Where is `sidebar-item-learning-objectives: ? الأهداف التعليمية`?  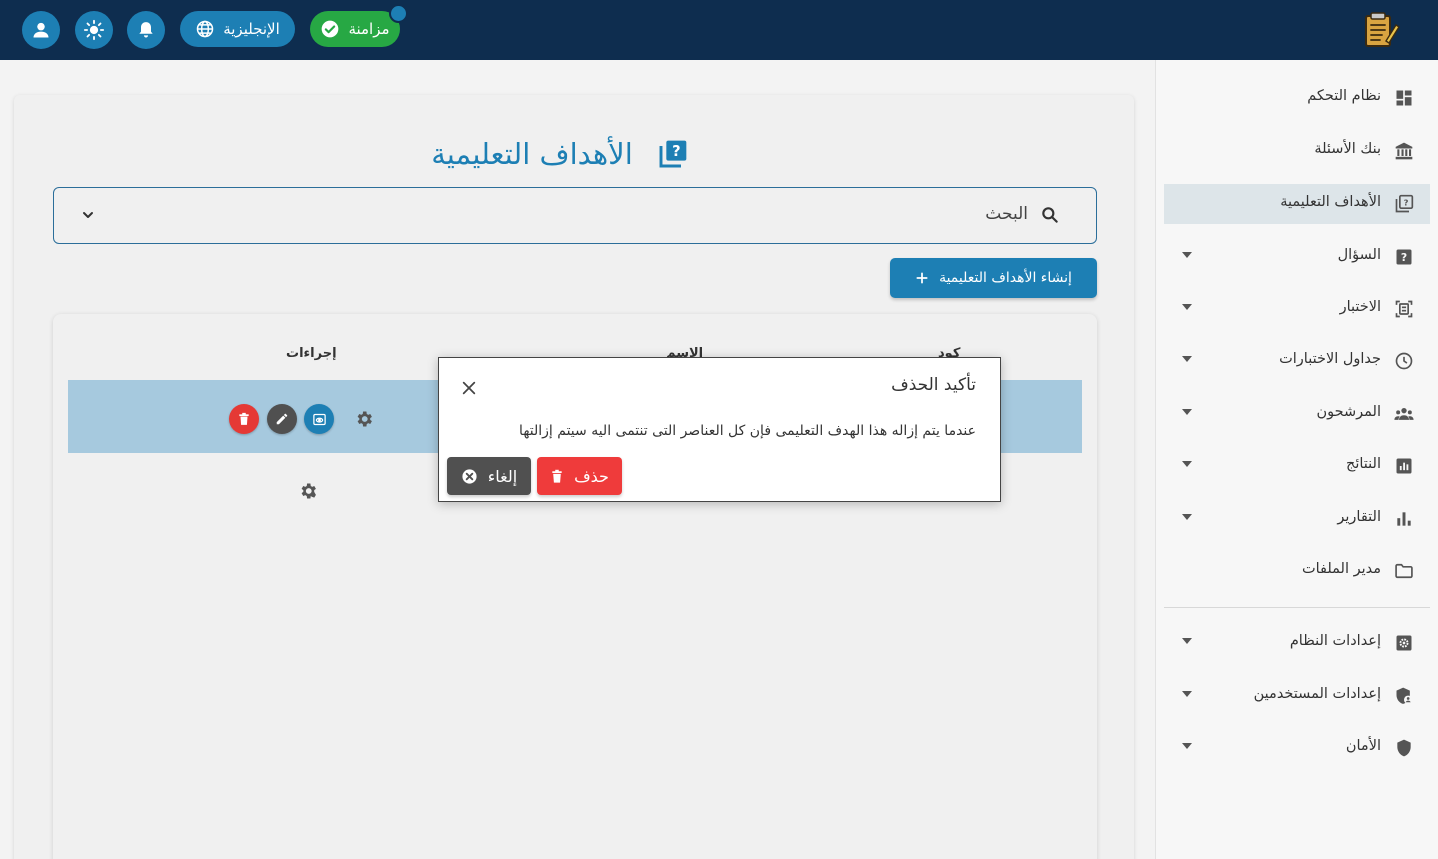
sidebar-item-learning-objectives: ? الأهداف التعليمية is located at coordinates (1297, 204).